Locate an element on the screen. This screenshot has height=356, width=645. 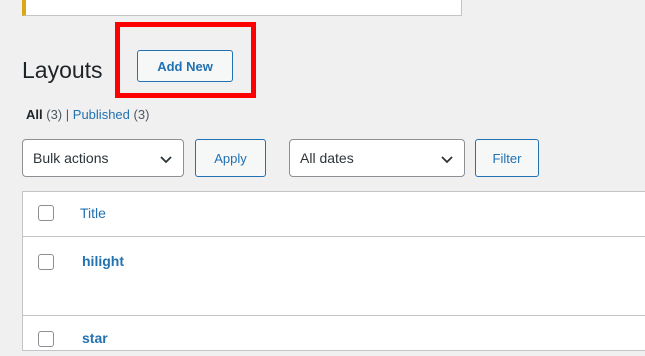
notice-box is located at coordinates (242, 8).